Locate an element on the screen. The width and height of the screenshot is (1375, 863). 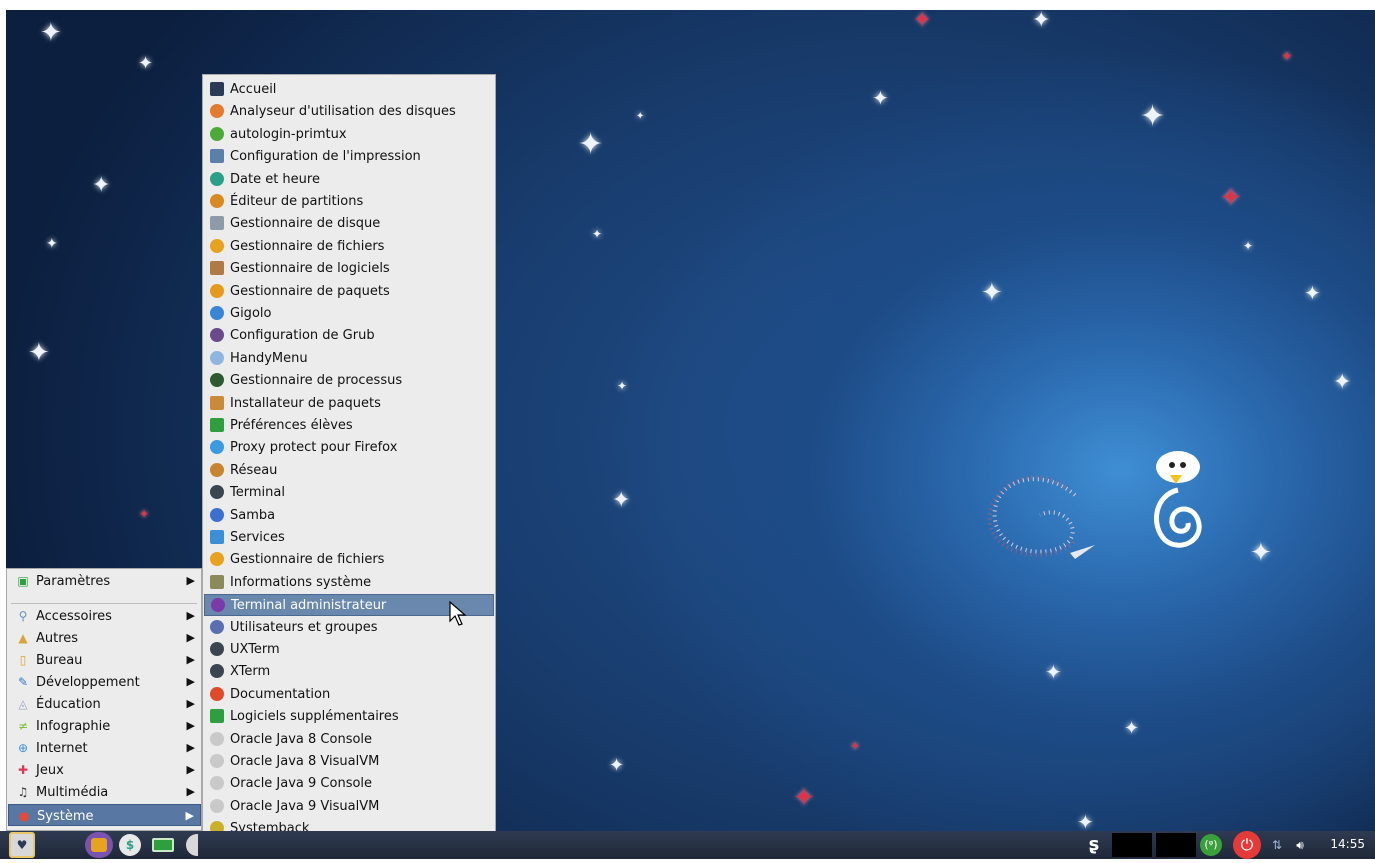
submenu-item: XTerm is located at coordinates (349, 672).